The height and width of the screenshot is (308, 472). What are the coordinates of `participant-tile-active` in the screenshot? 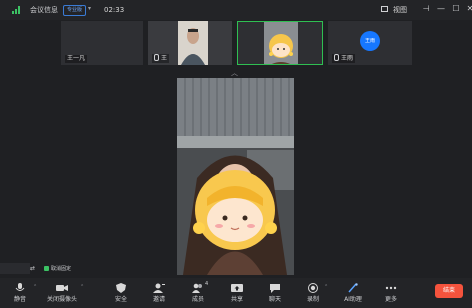 It's located at (280, 43).